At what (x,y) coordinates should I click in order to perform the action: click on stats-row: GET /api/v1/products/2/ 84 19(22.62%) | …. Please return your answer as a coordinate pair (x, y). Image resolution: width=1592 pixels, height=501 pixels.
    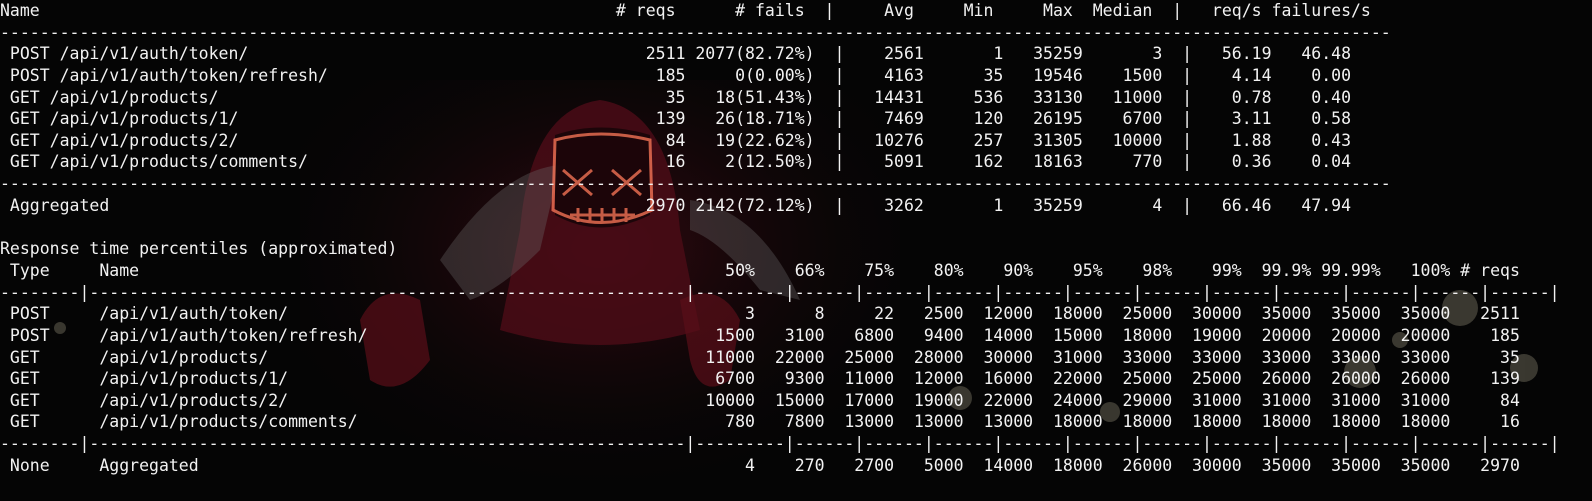
    Looking at the image, I should click on (676, 140).